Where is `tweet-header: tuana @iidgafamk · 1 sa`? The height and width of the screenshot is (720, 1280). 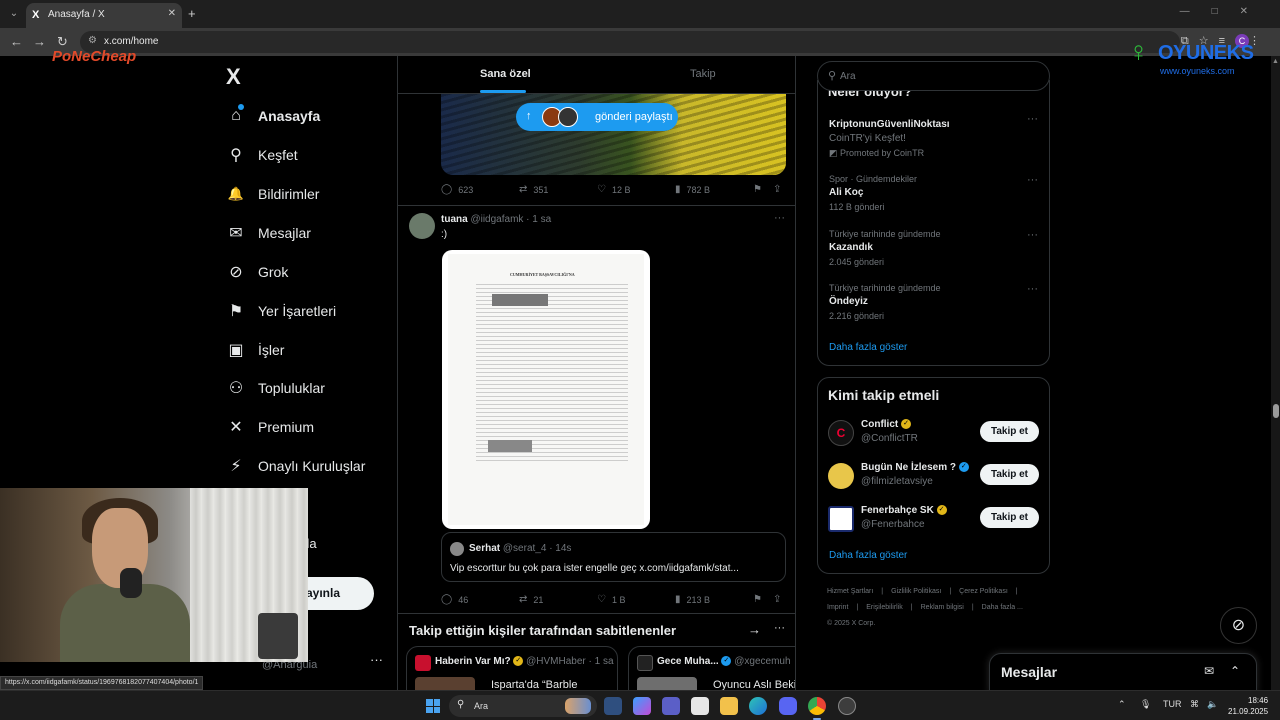
tweet-header: tuana @iidgafamk · 1 sa is located at coordinates (496, 219).